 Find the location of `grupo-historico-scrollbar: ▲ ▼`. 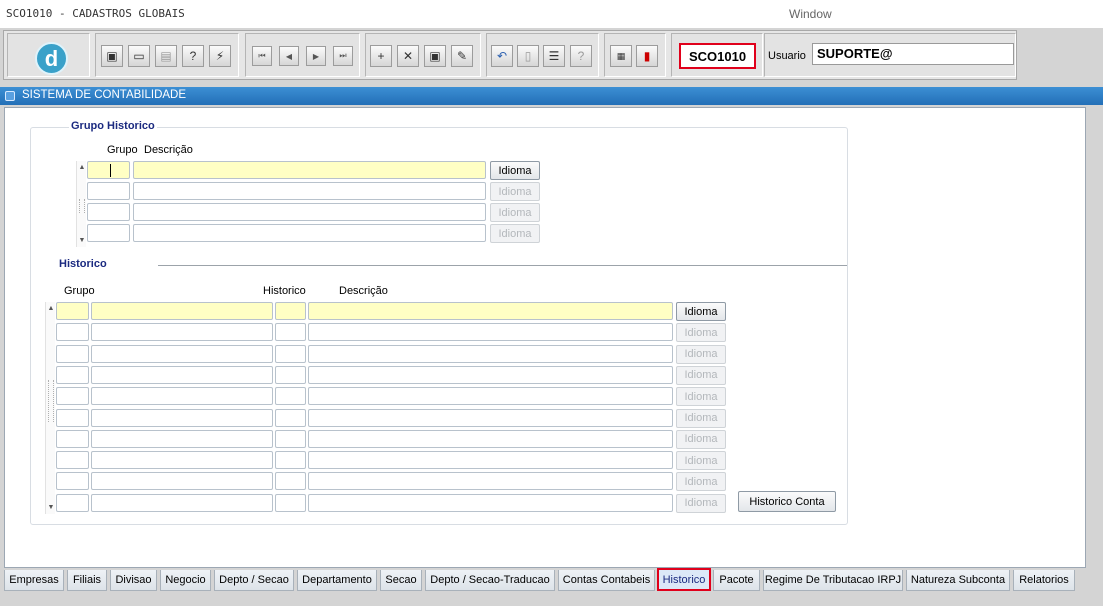

grupo-historico-scrollbar: ▲ ▼ is located at coordinates (81, 204).